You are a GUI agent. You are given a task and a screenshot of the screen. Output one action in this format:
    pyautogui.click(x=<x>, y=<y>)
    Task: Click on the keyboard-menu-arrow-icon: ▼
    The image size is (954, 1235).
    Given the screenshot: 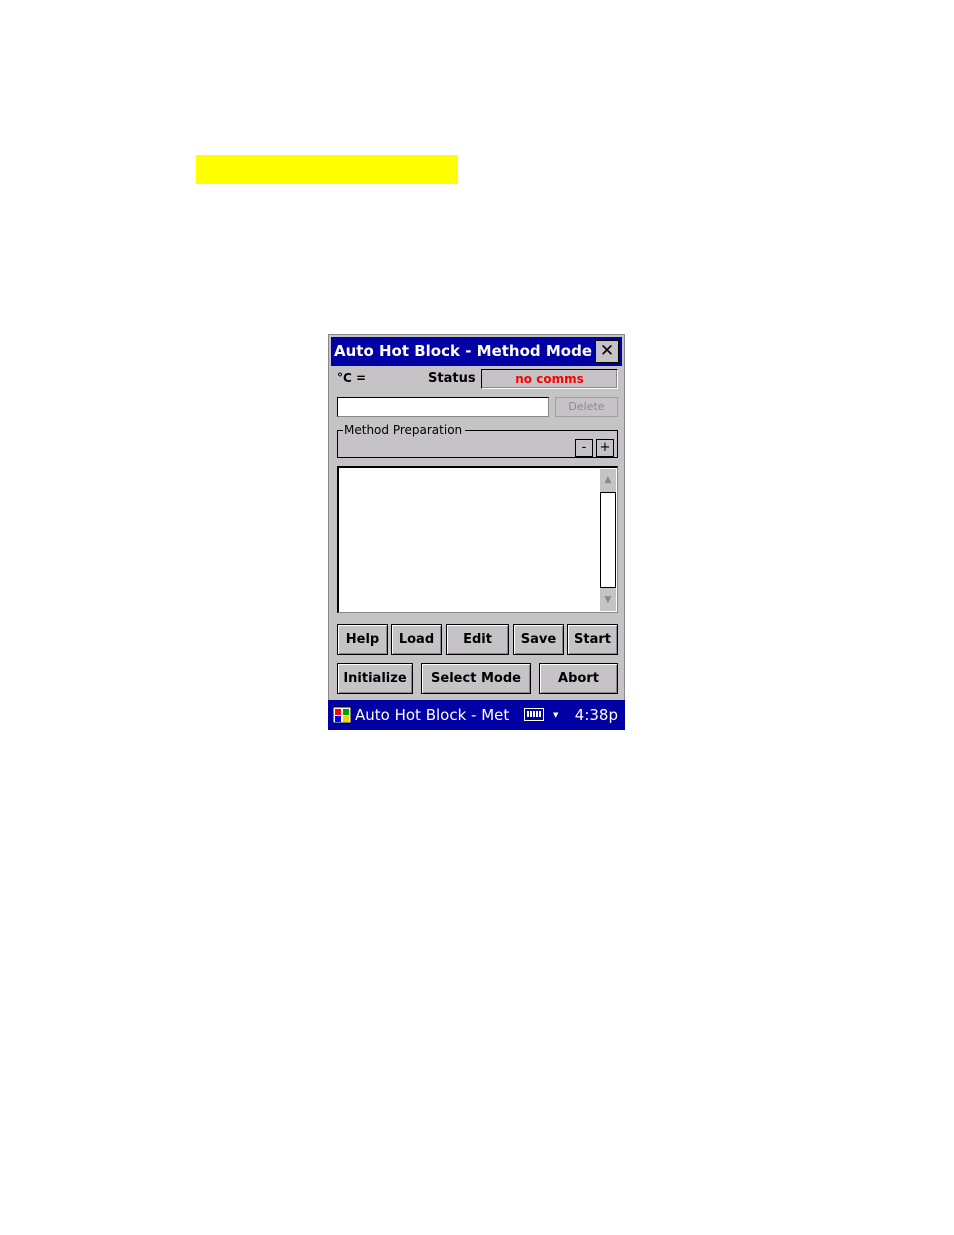 What is the action you would take?
    pyautogui.click(x=555, y=715)
    